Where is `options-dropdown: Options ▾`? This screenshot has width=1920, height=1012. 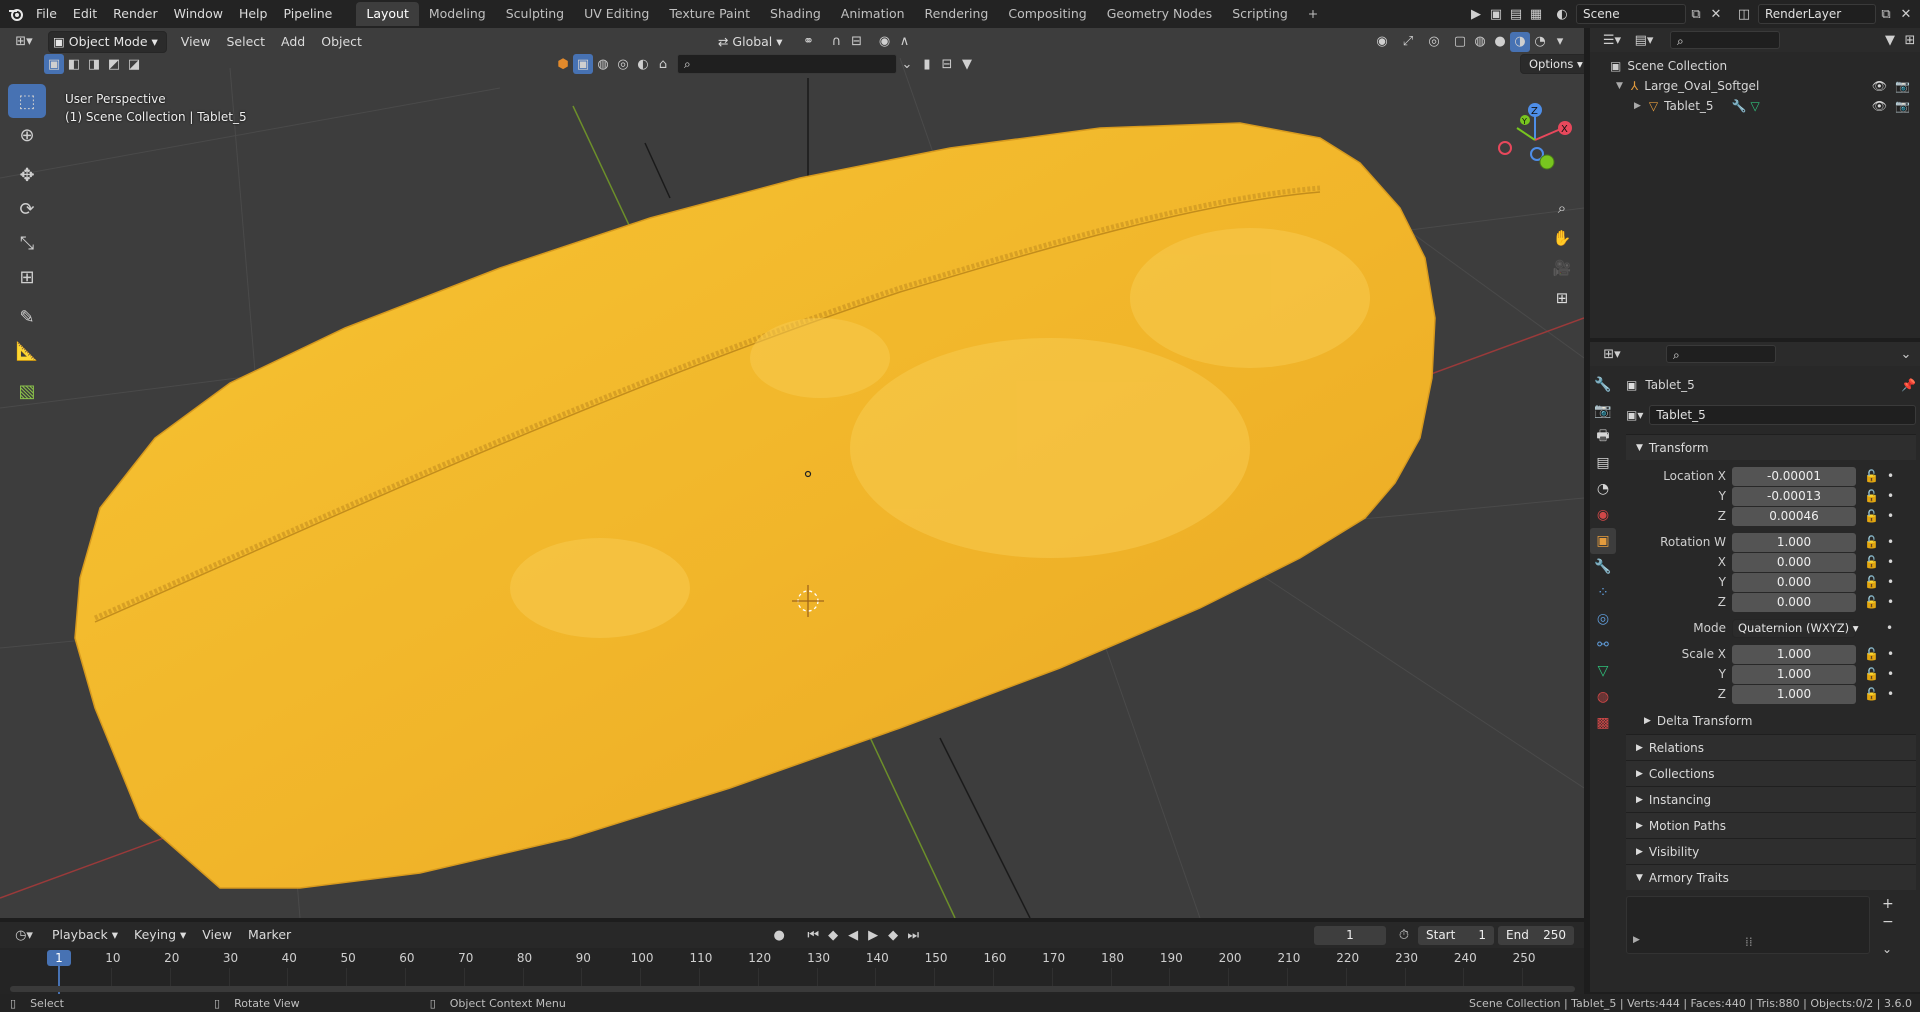
options-dropdown: Options ▾ is located at coordinates (1552, 64).